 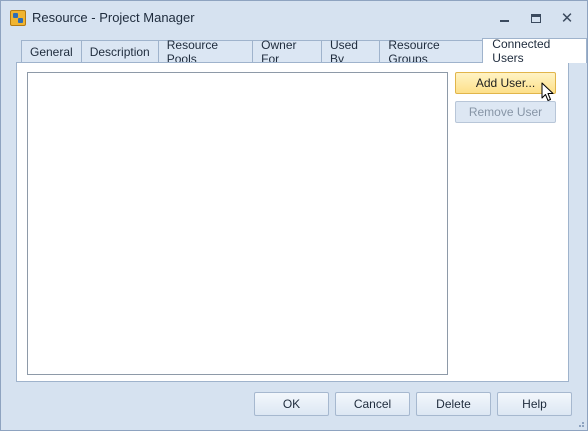 What do you see at coordinates (534, 51) in the screenshot?
I see `tab-connected-users: Connected Users` at bounding box center [534, 51].